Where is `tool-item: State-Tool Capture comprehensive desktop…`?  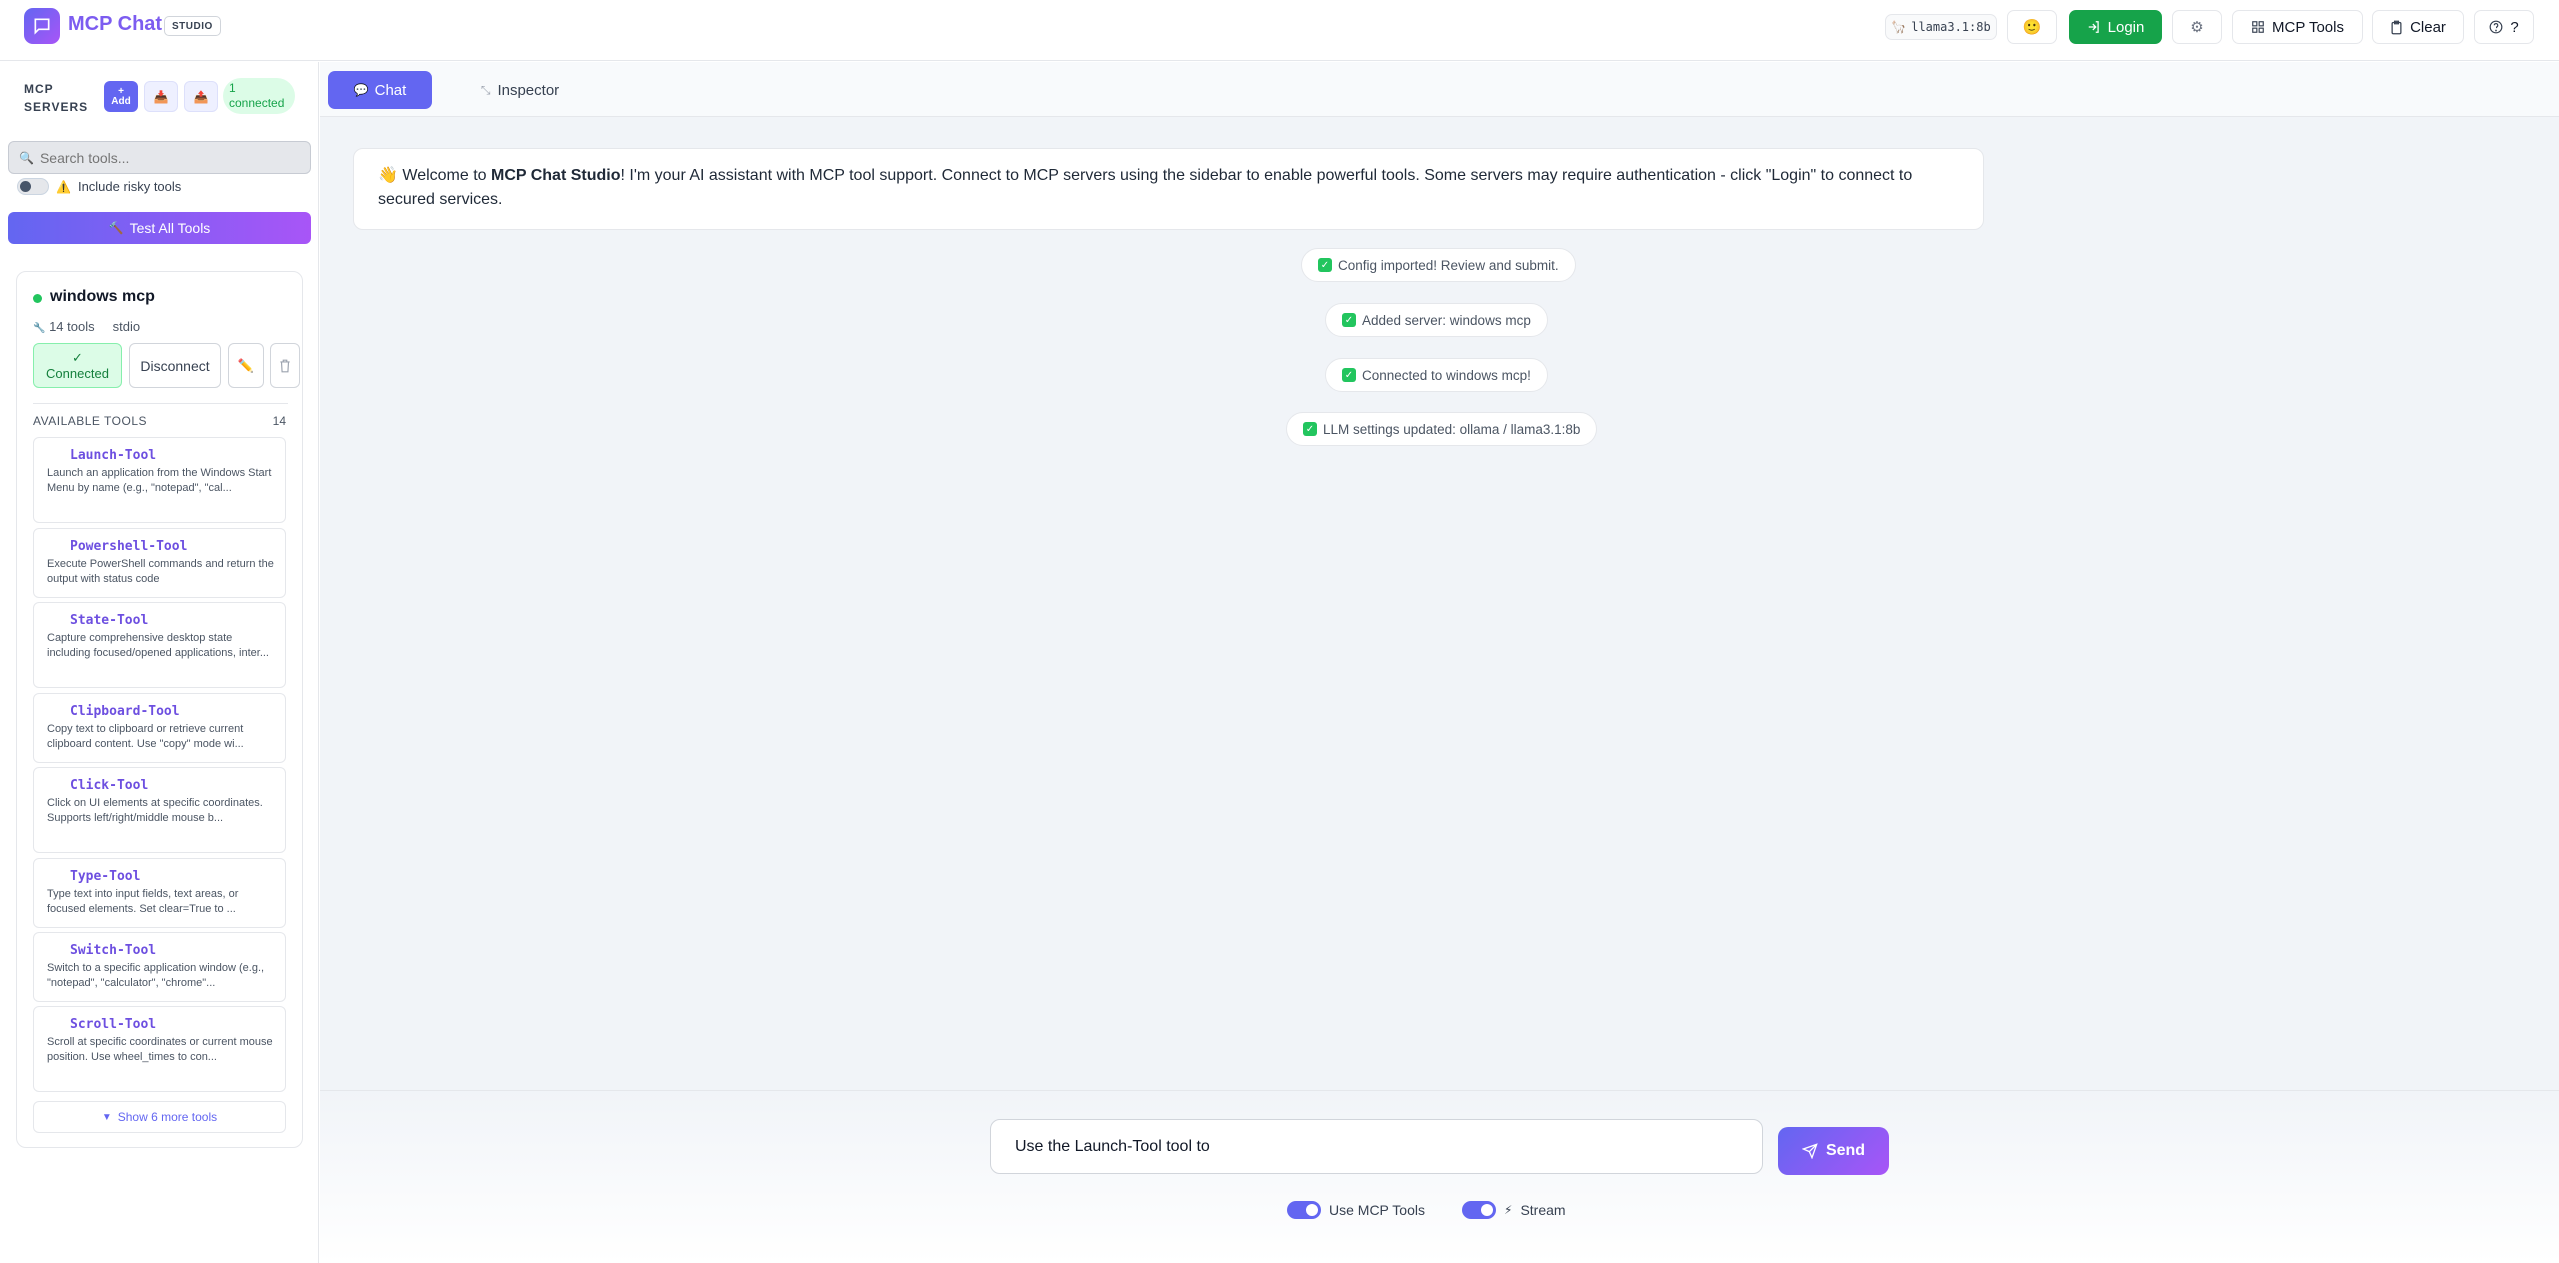 tool-item: State-Tool Capture comprehensive desktop… is located at coordinates (159, 645).